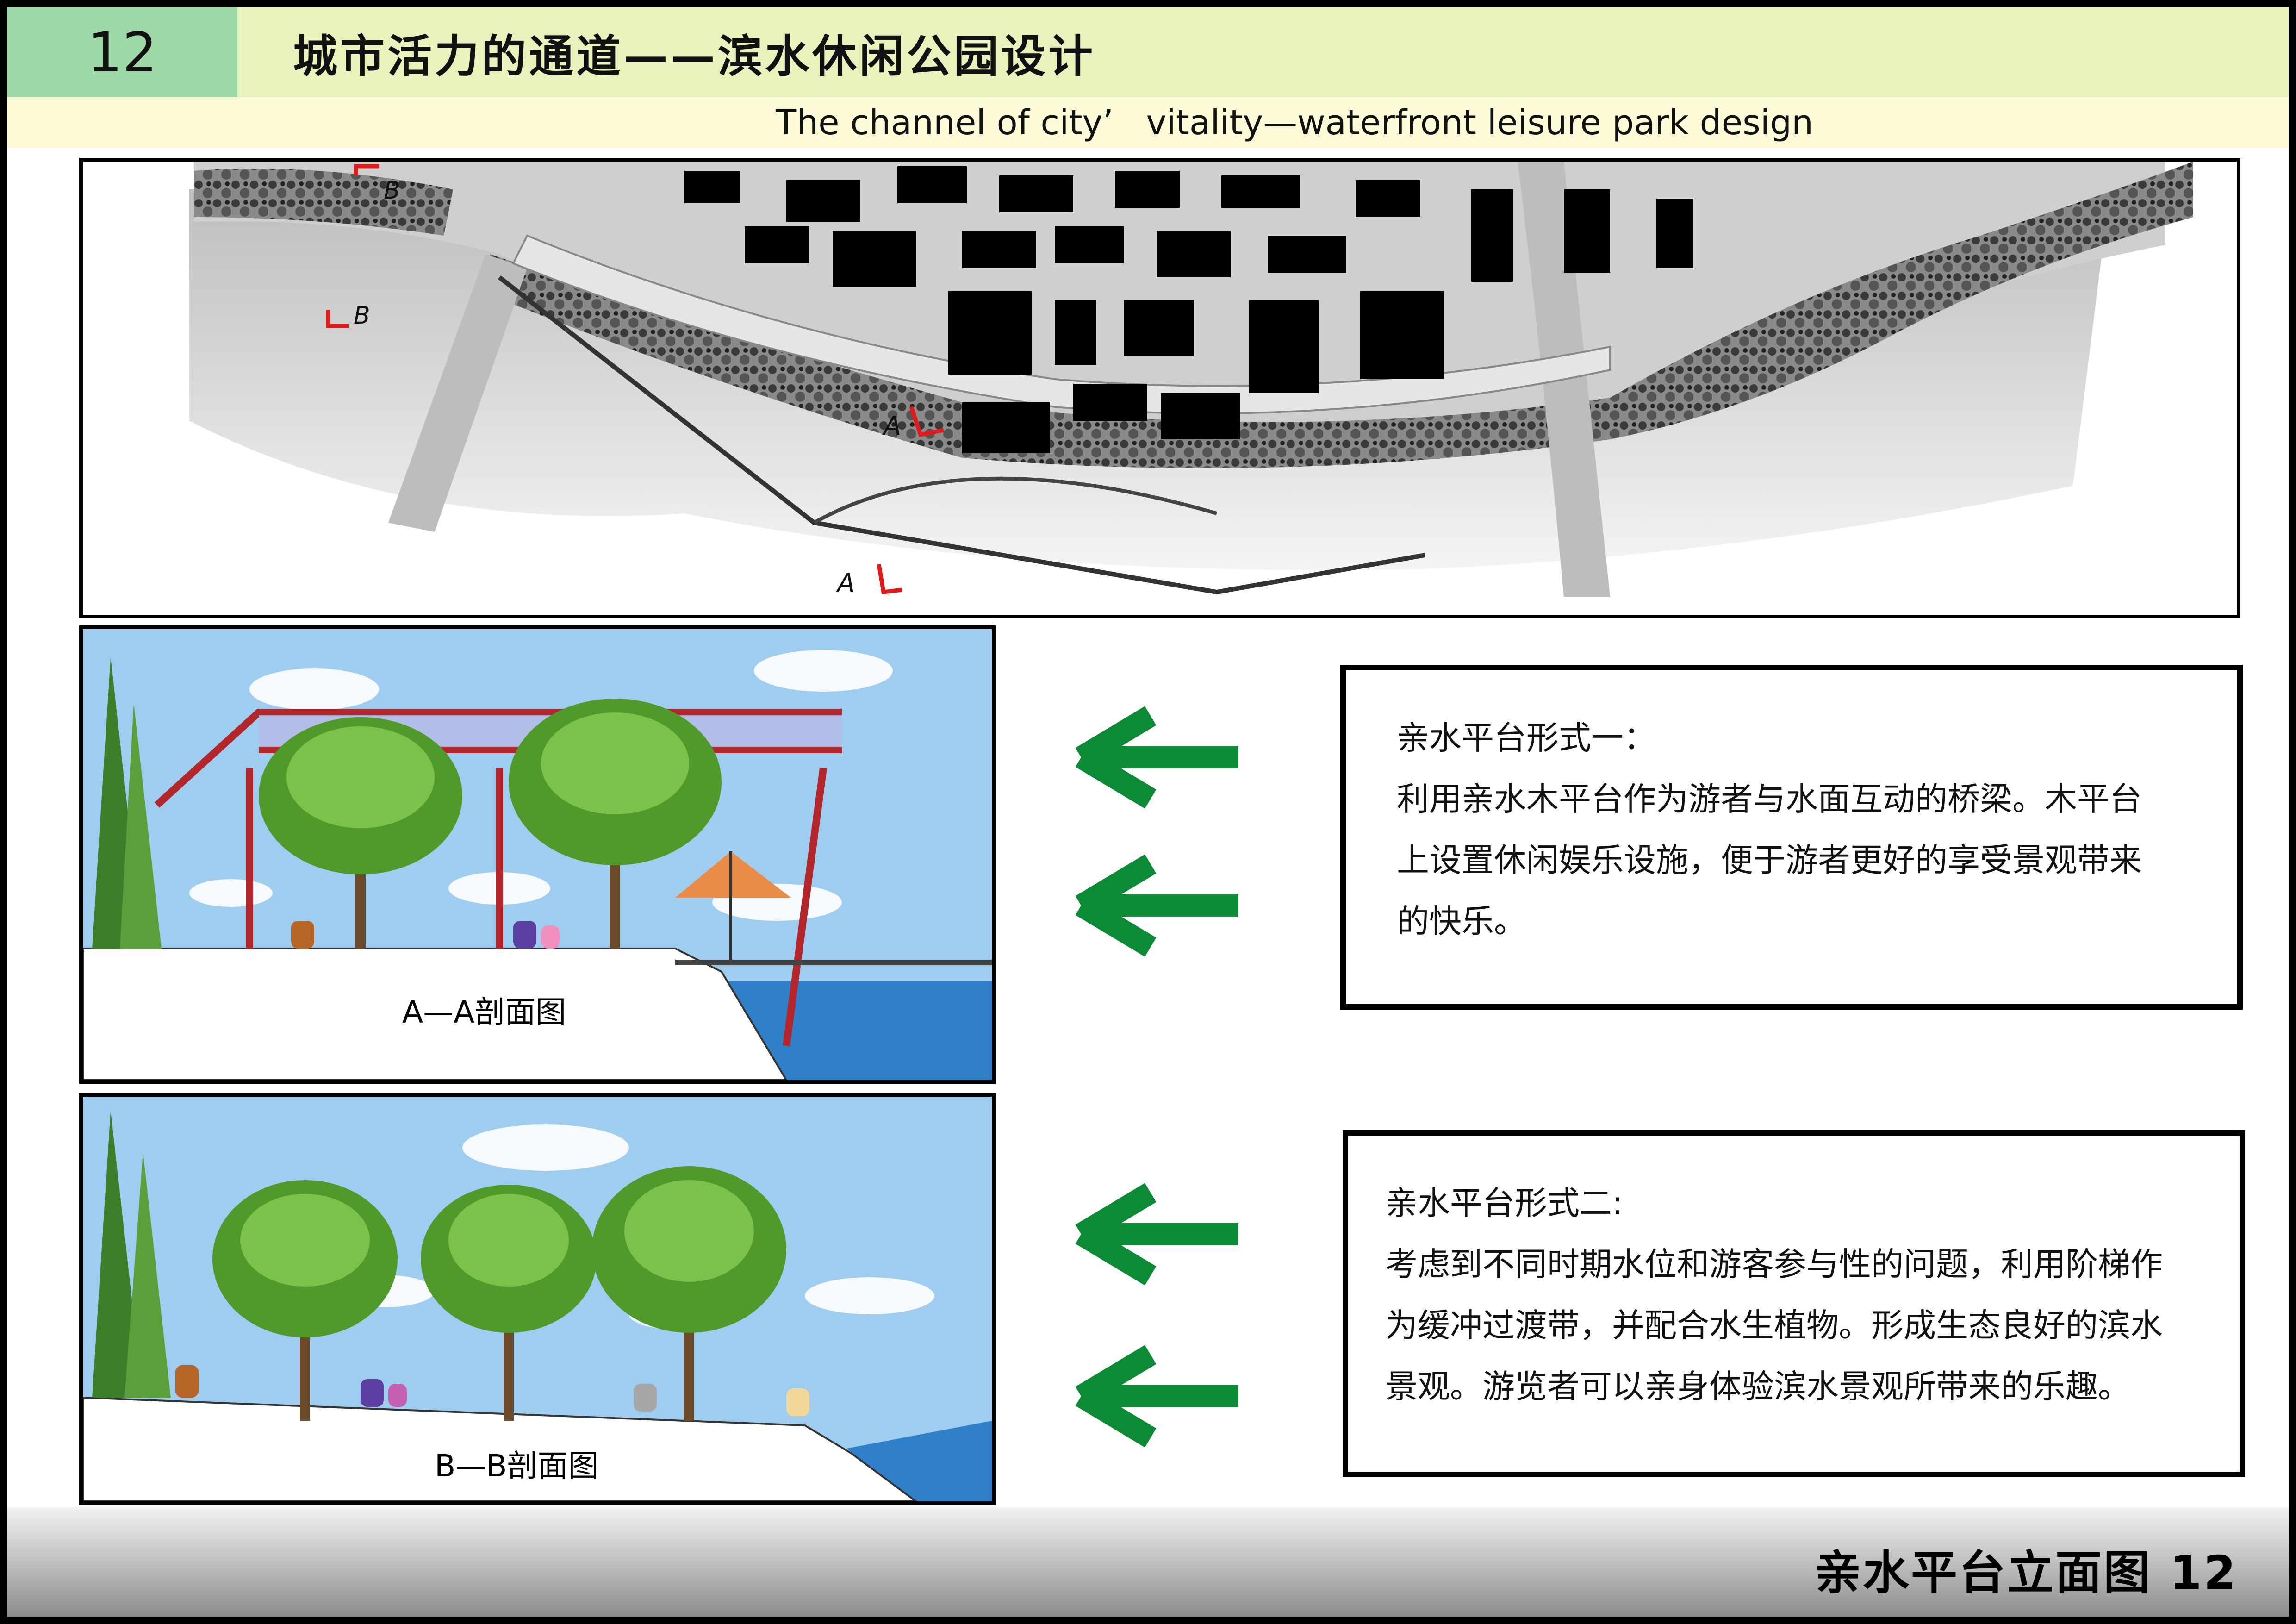 The image size is (2296, 1624). Describe the element at coordinates (1504, 1203) in the screenshot. I see `description-title: 亲水平台形式二:` at that location.